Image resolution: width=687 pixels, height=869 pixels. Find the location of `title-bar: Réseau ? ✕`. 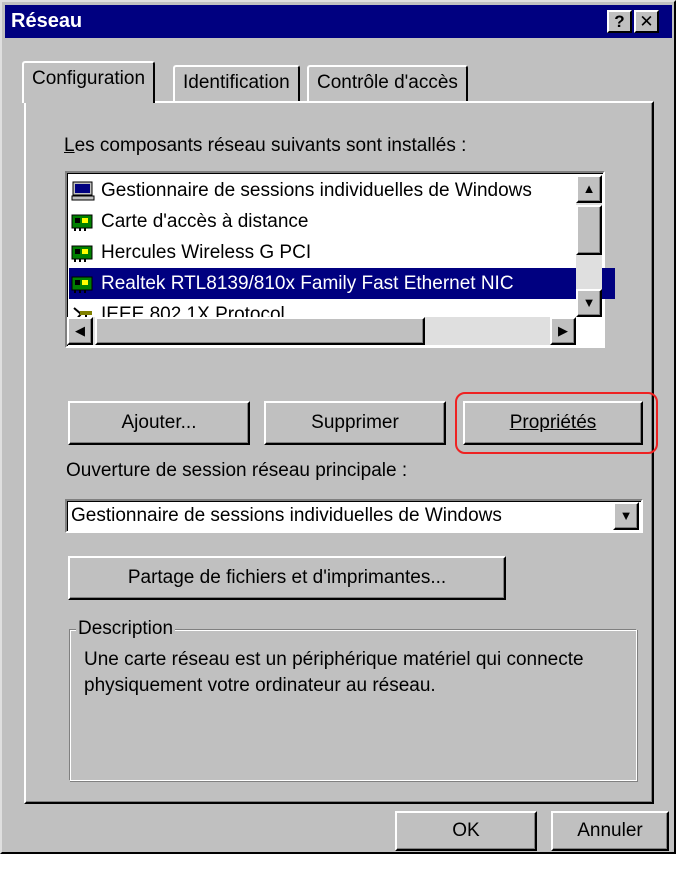

title-bar: Réseau ? ✕ is located at coordinates (338, 21).